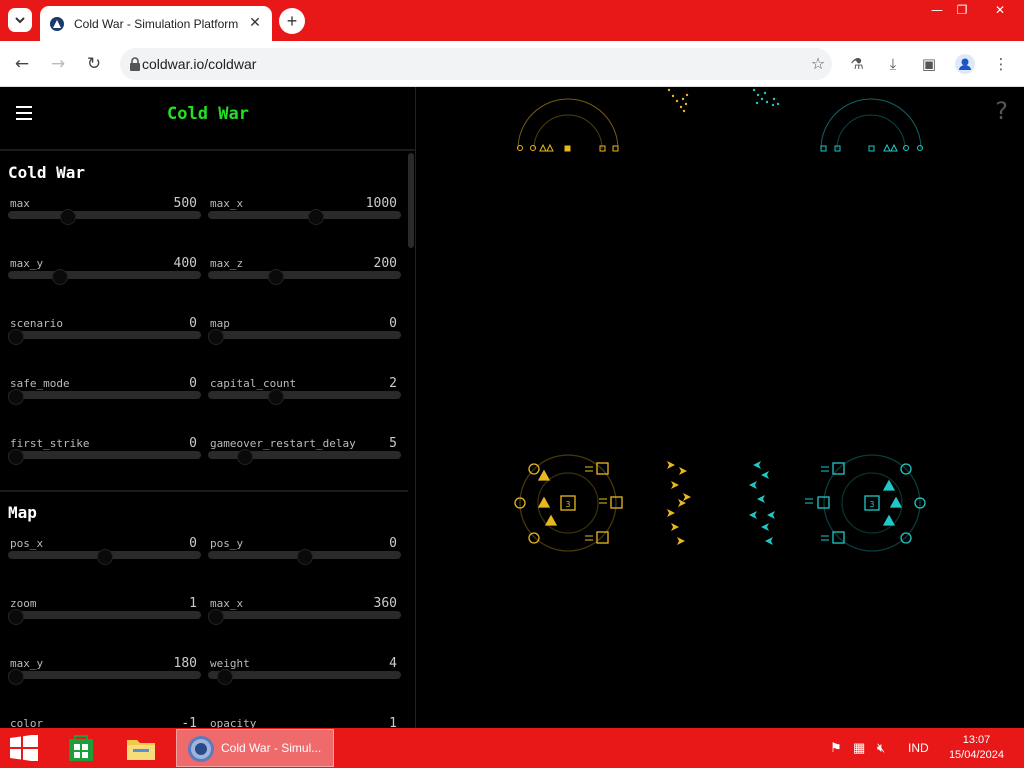 The height and width of the screenshot is (768, 1024). Describe the element at coordinates (1001, 64) in the screenshot. I see `kebab-menu-icon: ⋮` at that location.